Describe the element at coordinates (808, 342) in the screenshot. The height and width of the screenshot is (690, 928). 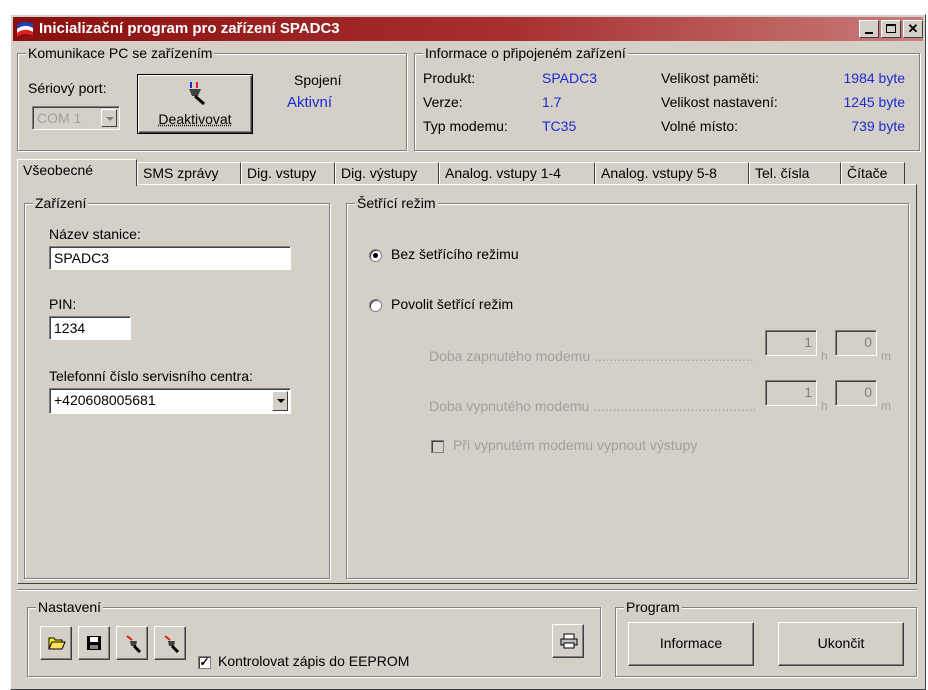
I see `modem-on-hours-value: 1` at that location.